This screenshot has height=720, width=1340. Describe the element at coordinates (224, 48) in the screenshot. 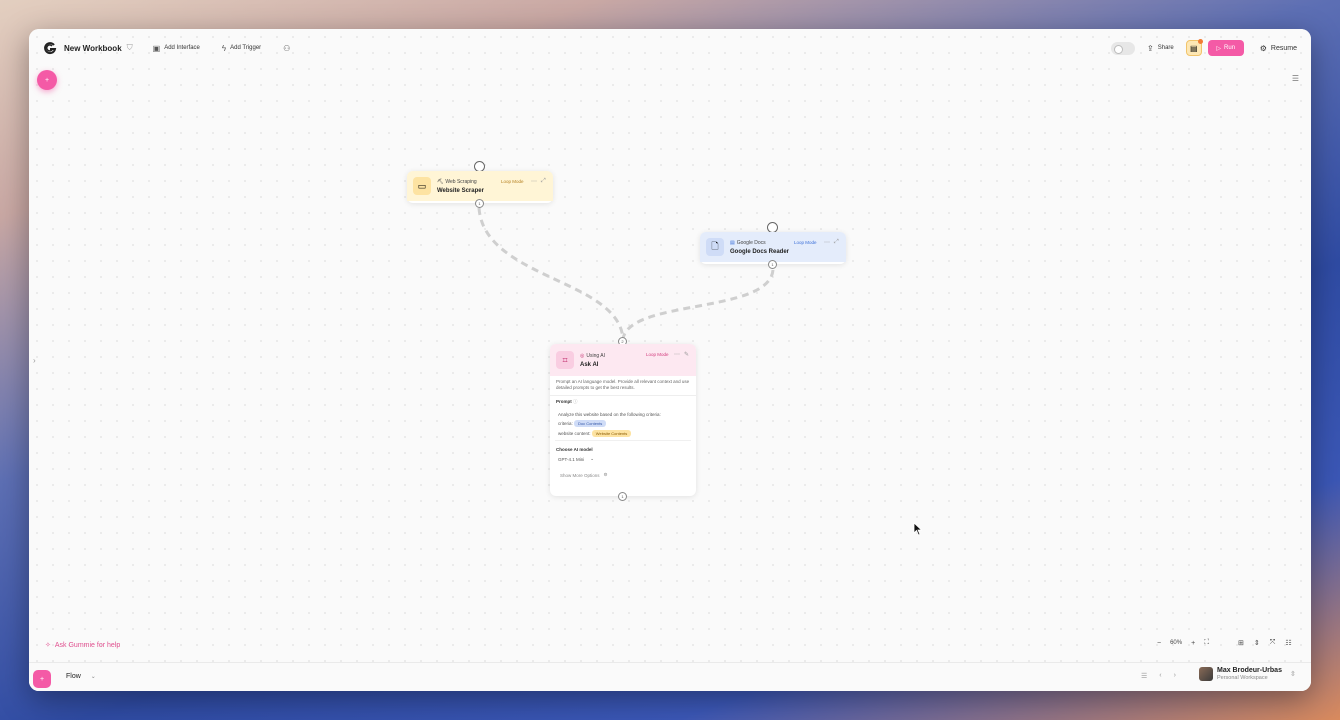

I see `lightning-icon: ϟ` at that location.